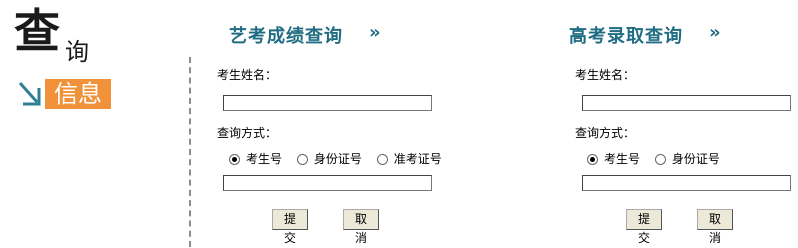  I want to click on admission-name-input, so click(686, 103).